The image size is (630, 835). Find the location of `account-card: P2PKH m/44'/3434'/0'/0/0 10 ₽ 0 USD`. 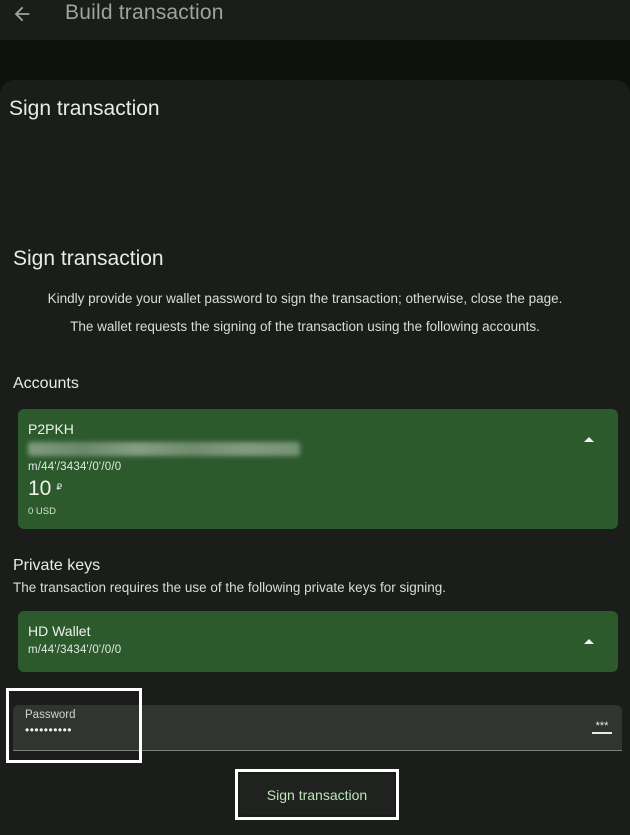

account-card: P2PKH m/44'/3434'/0'/0/0 10 ₽ 0 USD is located at coordinates (318, 469).